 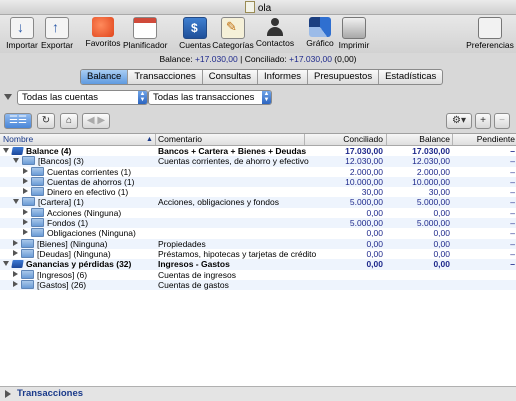 I want to click on collapse-triangle-icon, so click(x=8, y=97).